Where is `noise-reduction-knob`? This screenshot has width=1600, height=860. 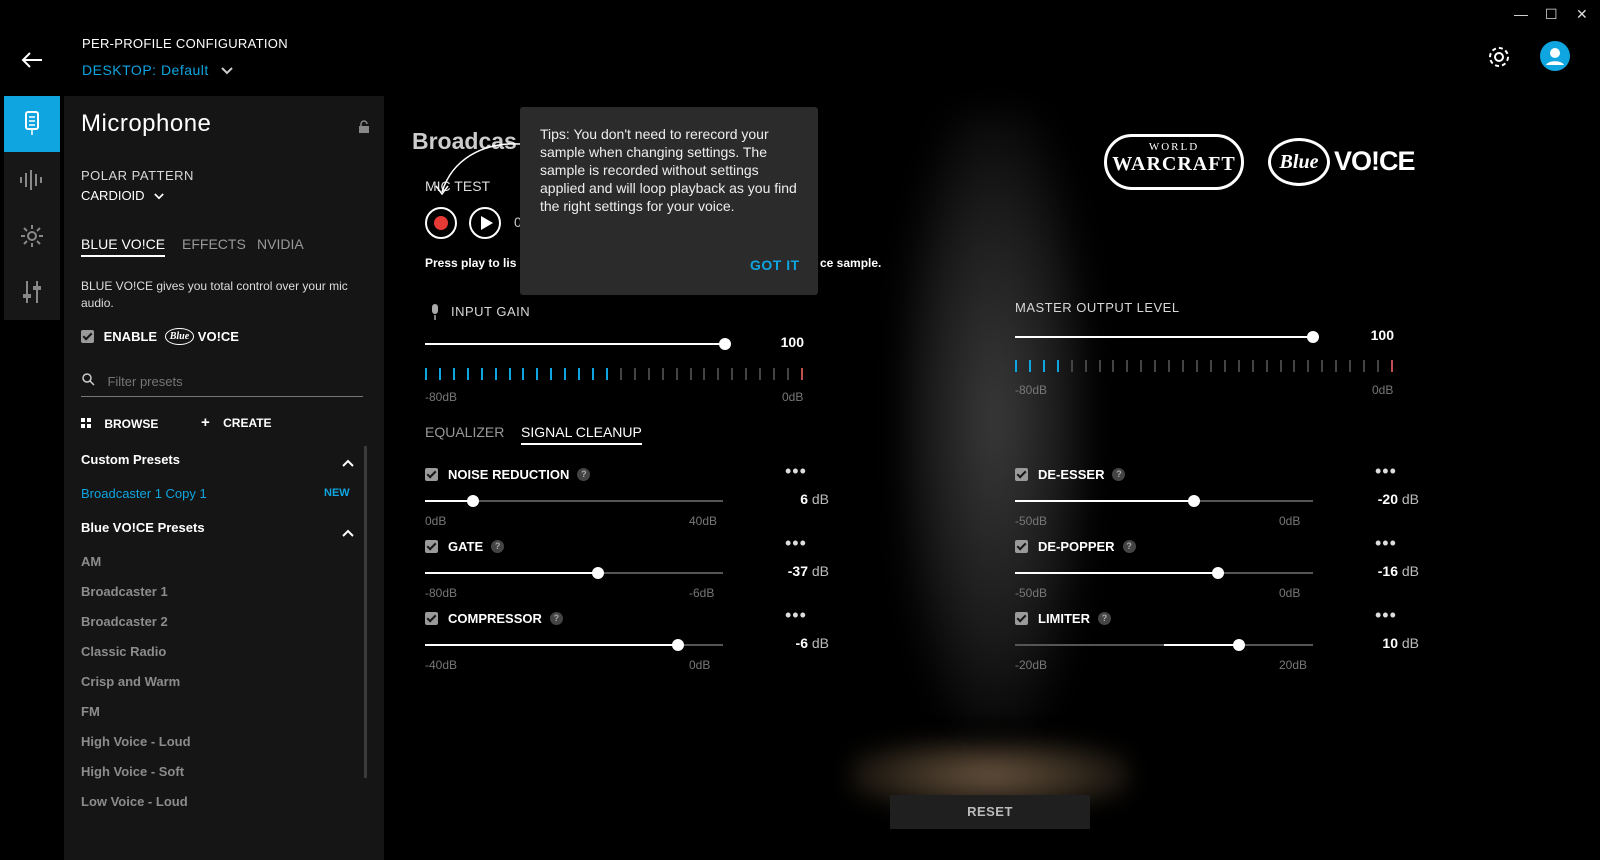
noise-reduction-knob is located at coordinates (473, 501).